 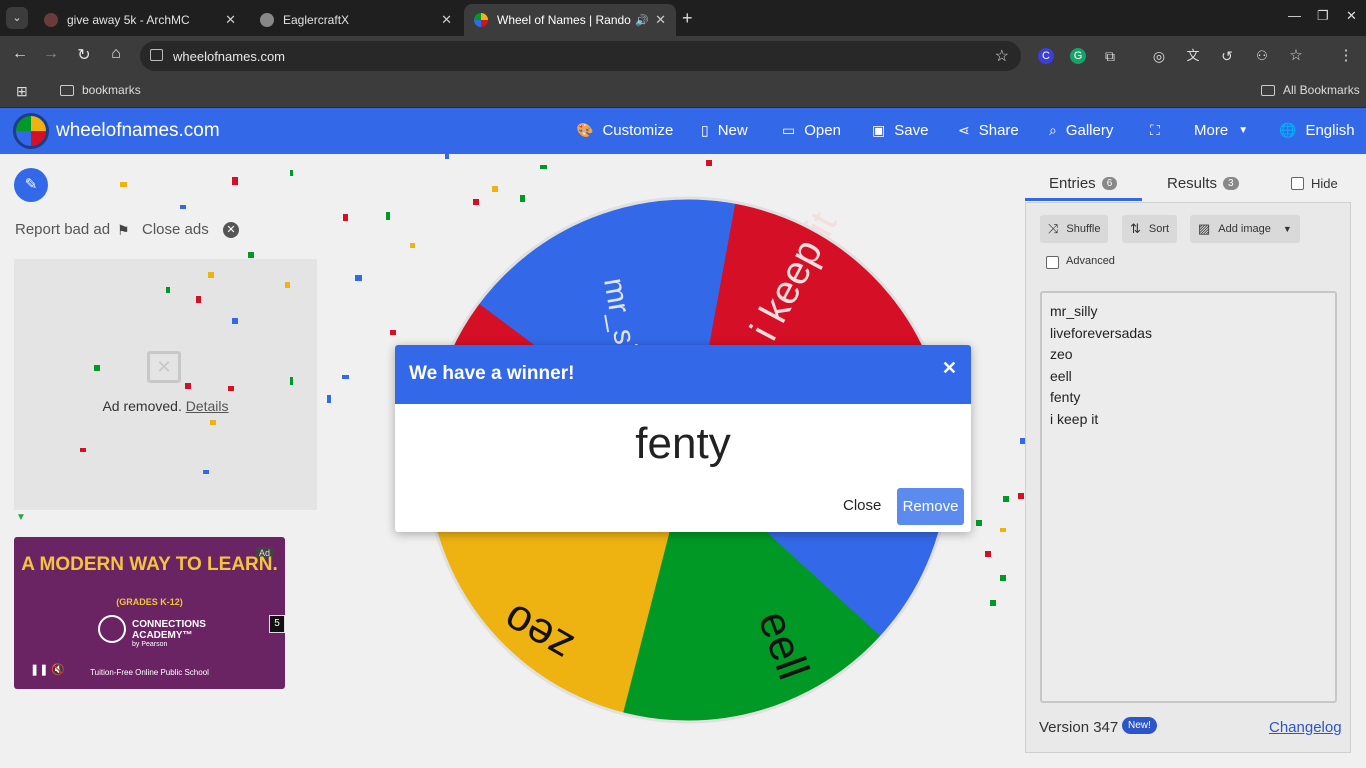 I want to click on extension-c-icon: C, so click(x=1046, y=56).